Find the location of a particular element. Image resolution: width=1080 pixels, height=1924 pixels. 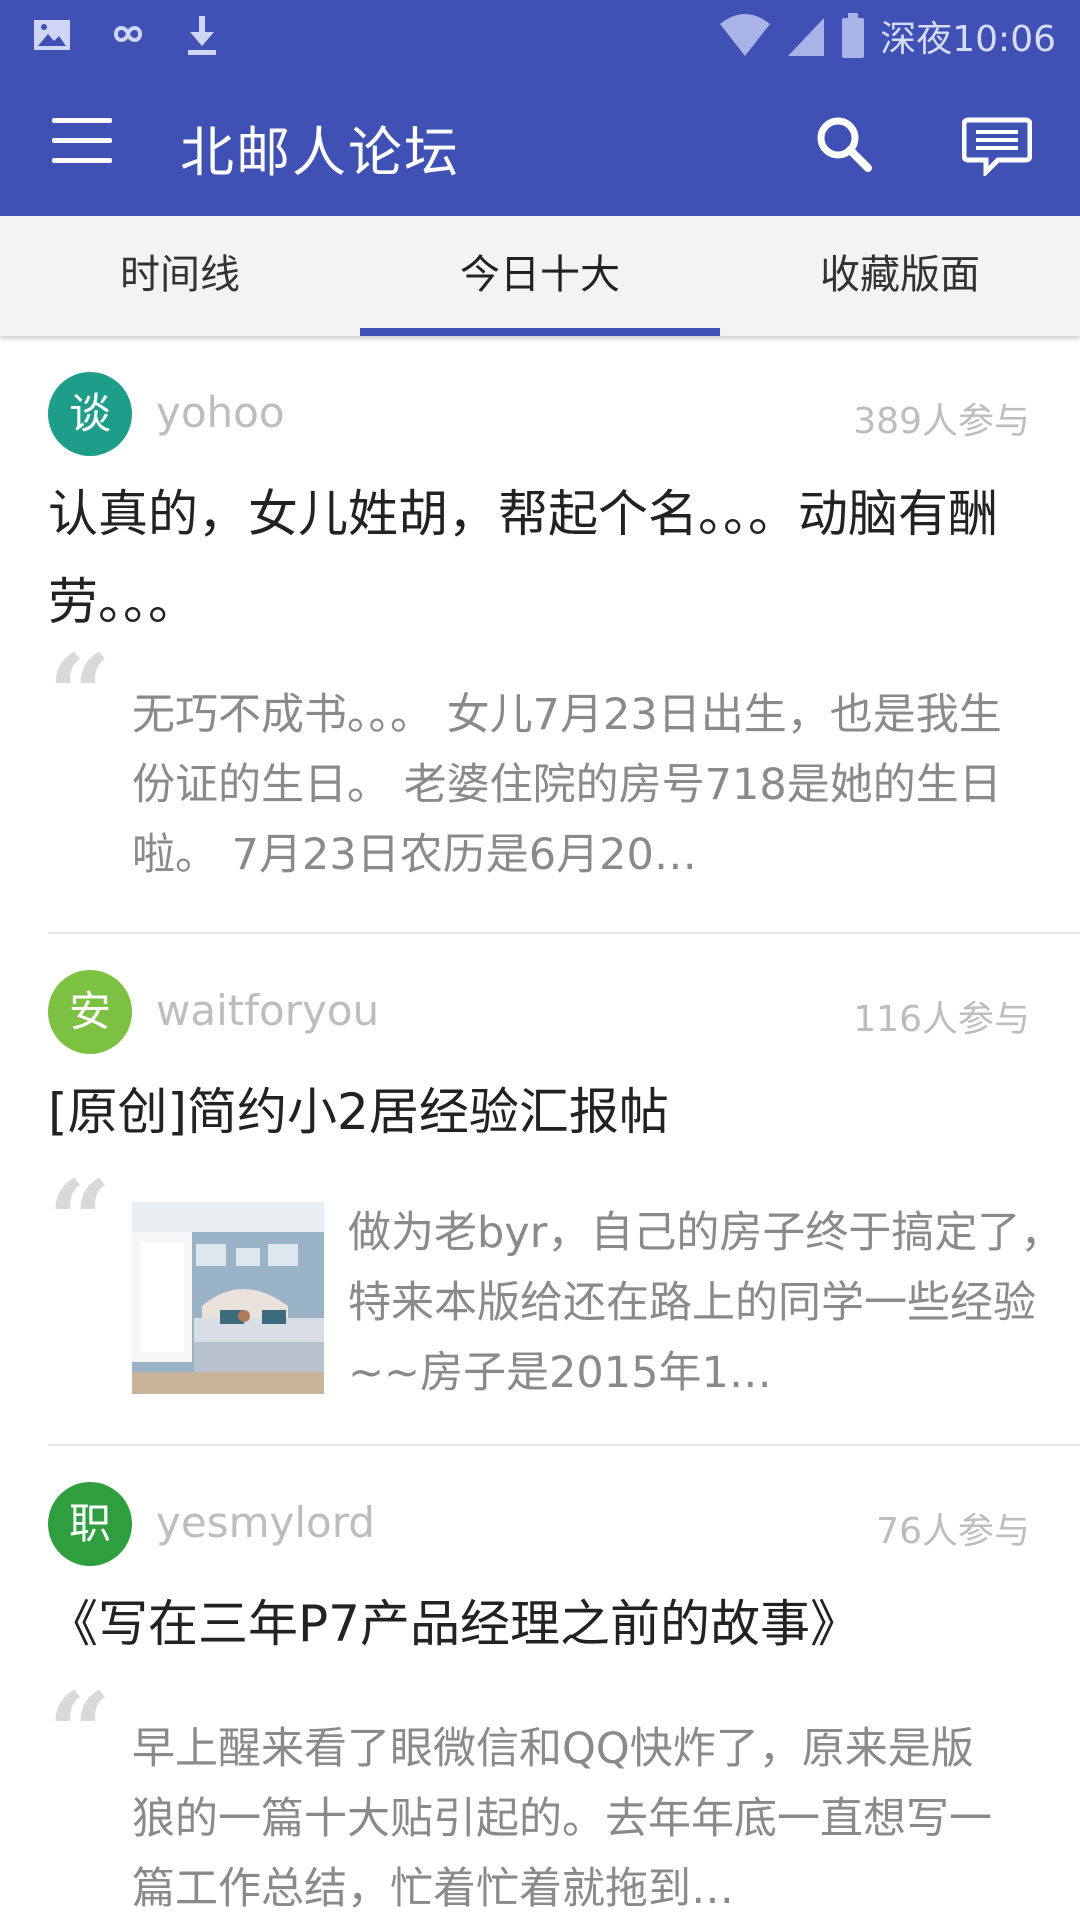

tab-timeline: 时间线 is located at coordinates (180, 276).